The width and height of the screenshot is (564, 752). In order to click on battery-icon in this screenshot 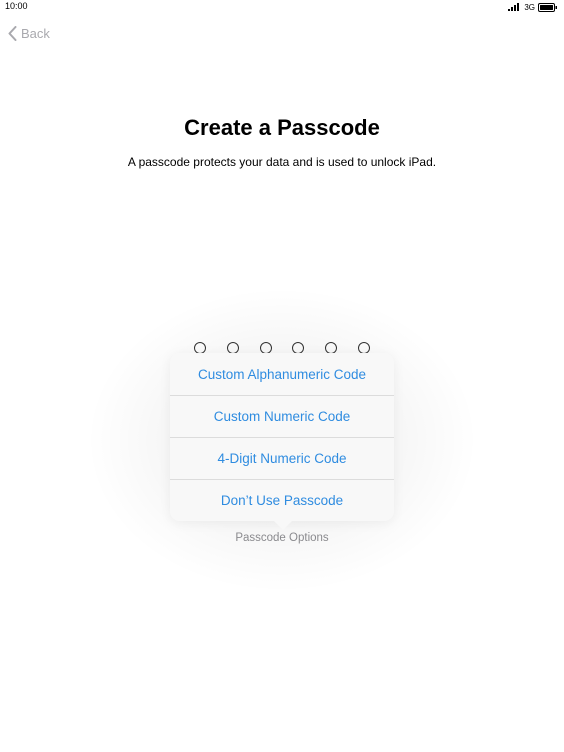, I will do `click(547, 7)`.